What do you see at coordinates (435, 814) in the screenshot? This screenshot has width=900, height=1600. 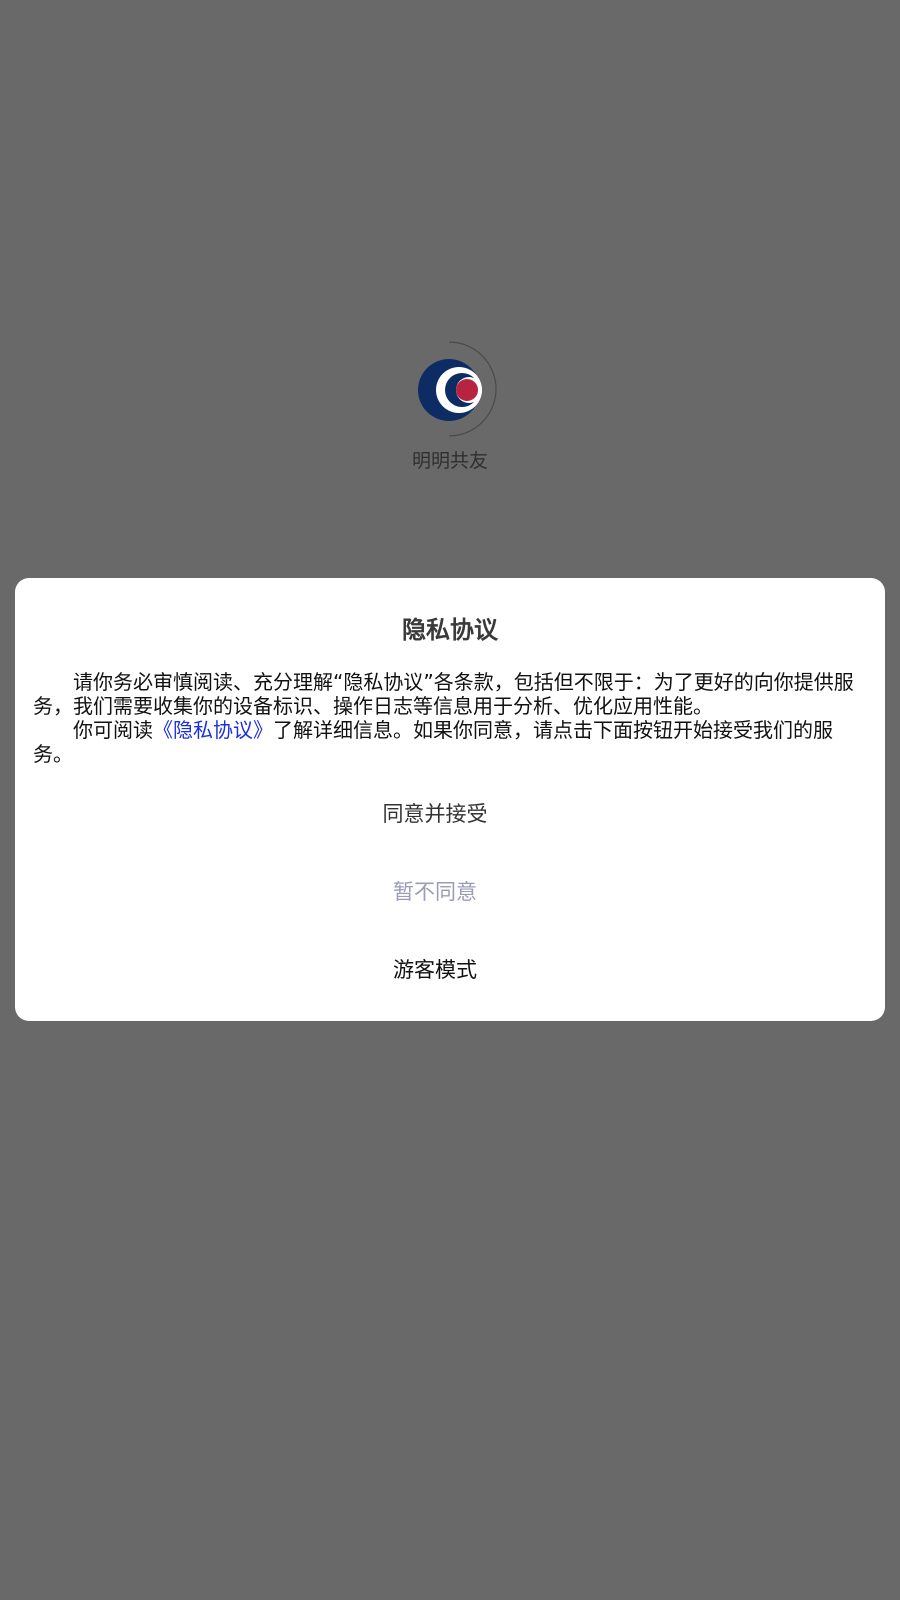 I see `agree-button: 同意并接受` at bounding box center [435, 814].